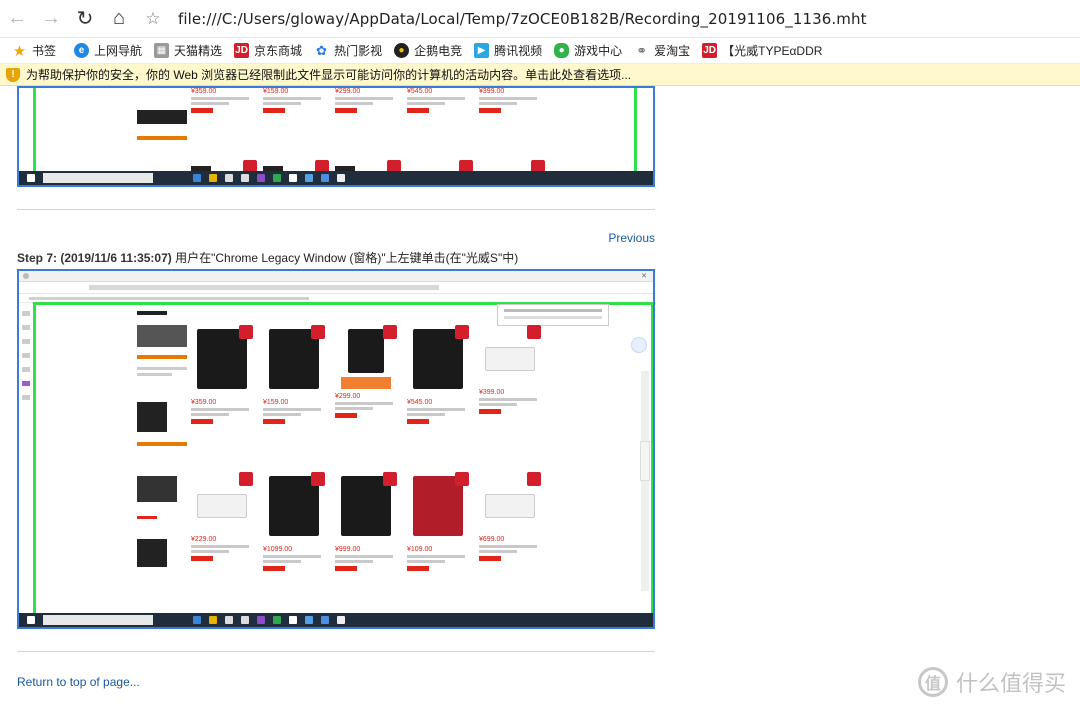 This screenshot has width=1080, height=708. What do you see at coordinates (153, 19) in the screenshot?
I see `star-icon: ☆` at bounding box center [153, 19].